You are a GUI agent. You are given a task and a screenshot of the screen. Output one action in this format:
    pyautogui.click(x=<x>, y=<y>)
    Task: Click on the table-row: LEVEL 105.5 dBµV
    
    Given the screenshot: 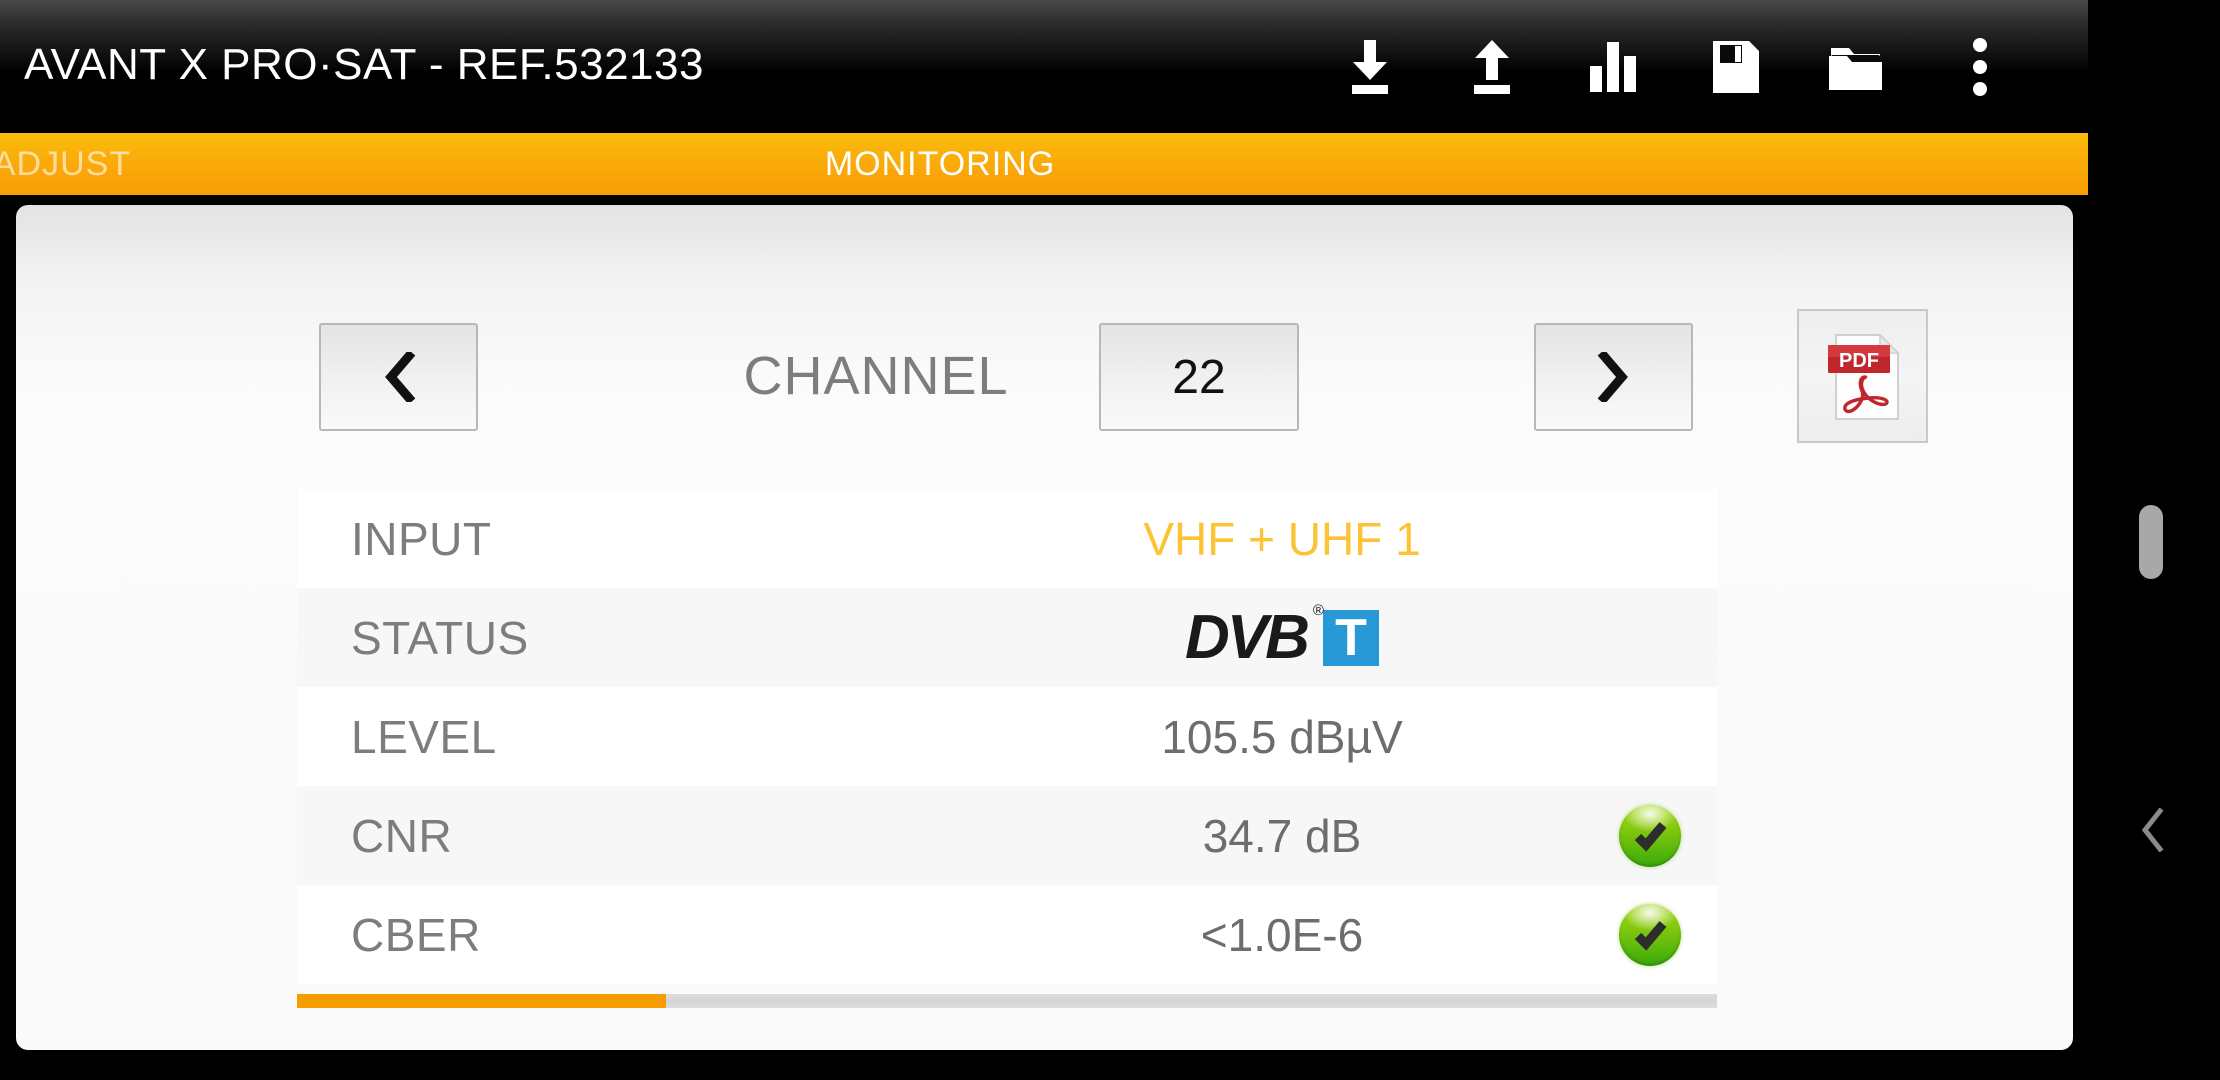 What is the action you would take?
    pyautogui.click(x=1007, y=736)
    